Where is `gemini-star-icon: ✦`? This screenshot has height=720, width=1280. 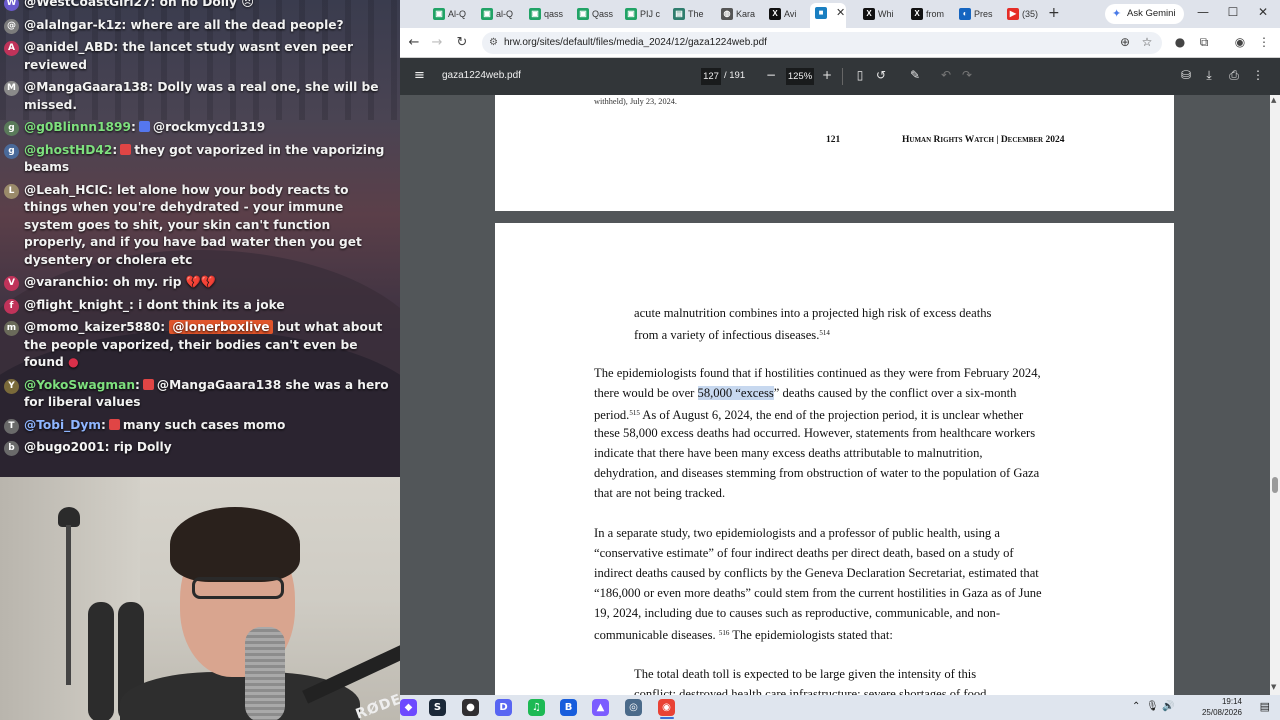 gemini-star-icon: ✦ is located at coordinates (1117, 14).